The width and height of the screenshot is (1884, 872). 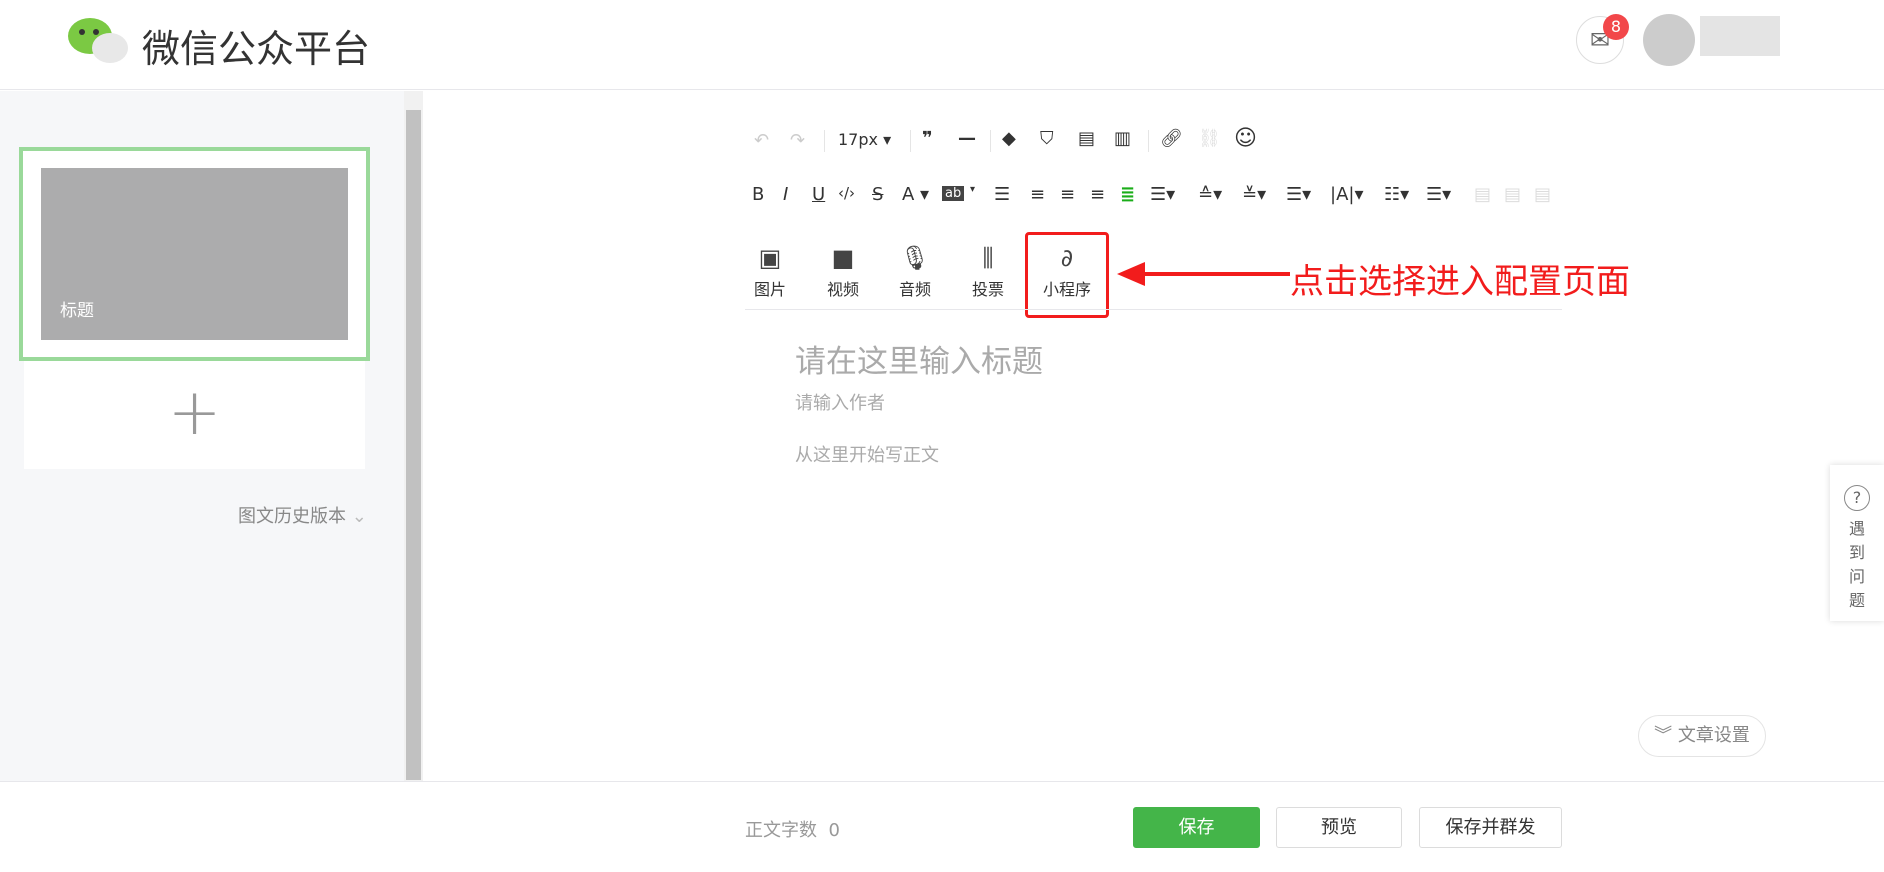 What do you see at coordinates (1245, 138) in the screenshot?
I see `emoji-icon: ☺` at bounding box center [1245, 138].